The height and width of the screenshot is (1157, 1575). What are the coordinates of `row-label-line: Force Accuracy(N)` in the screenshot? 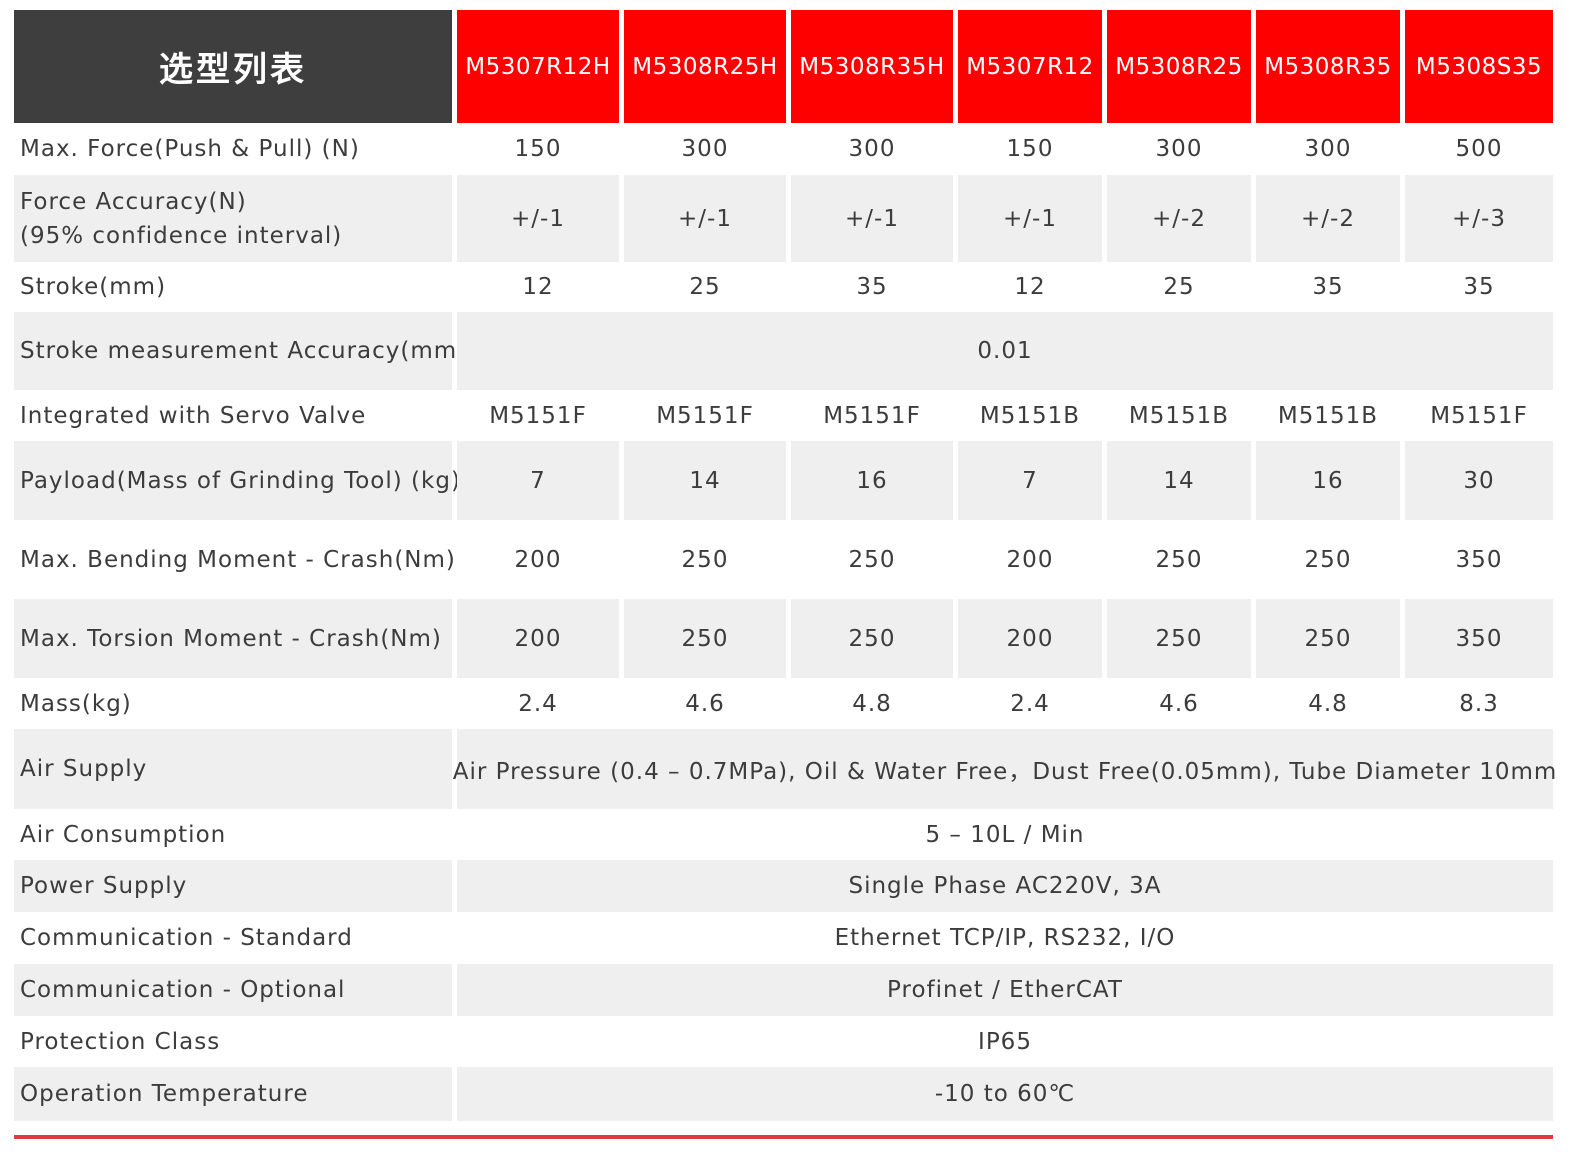 It's located at (133, 201).